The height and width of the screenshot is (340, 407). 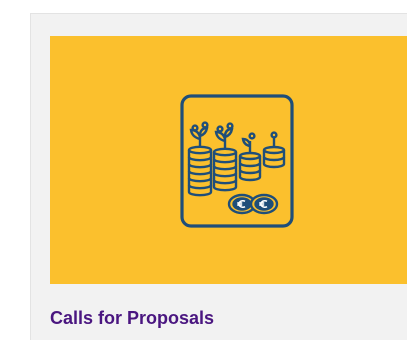 I want to click on card-title-link: Calls for Proposals, so click(x=132, y=318).